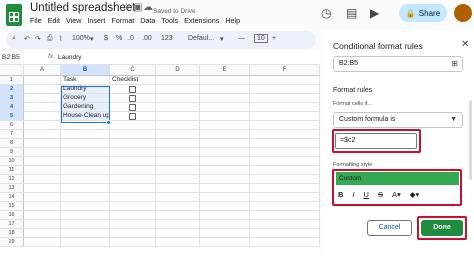  What do you see at coordinates (12, 197) in the screenshot?
I see `row-header: 14` at bounding box center [12, 197].